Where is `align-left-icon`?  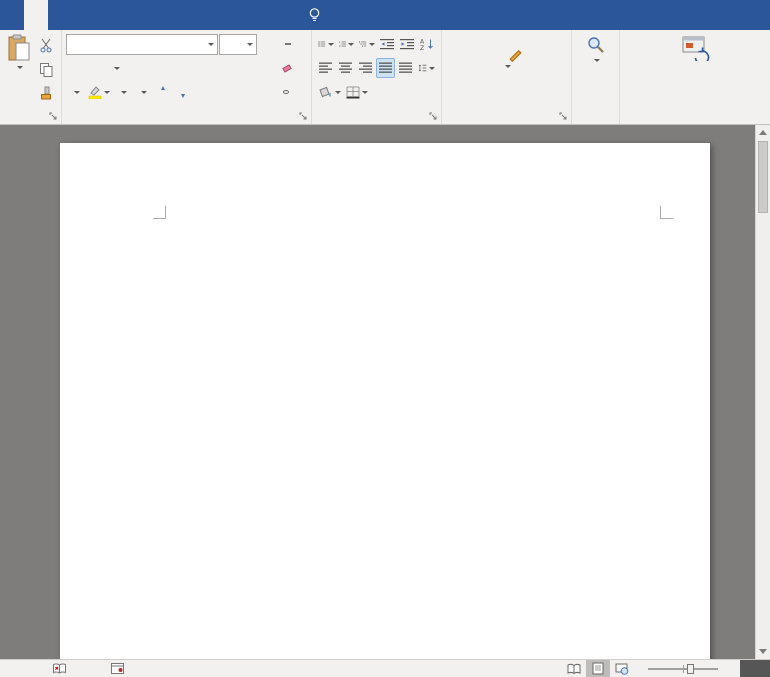
align-left-icon is located at coordinates (325, 67).